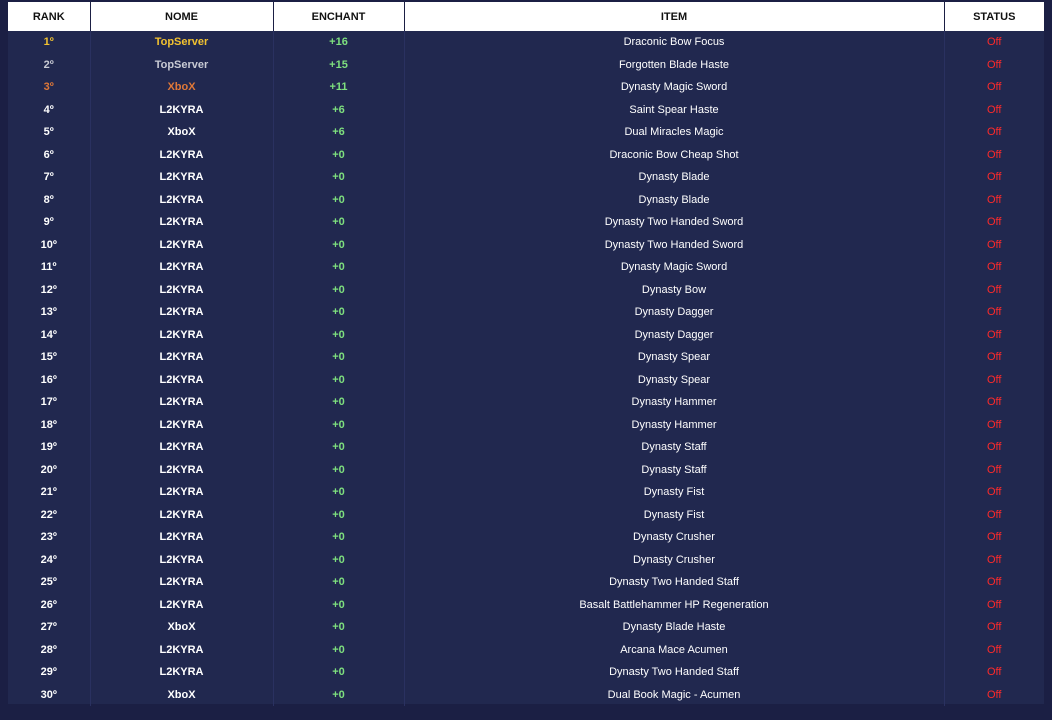 This screenshot has height=720, width=1052. What do you see at coordinates (48, 177) in the screenshot?
I see `rank-cell: 7º` at bounding box center [48, 177].